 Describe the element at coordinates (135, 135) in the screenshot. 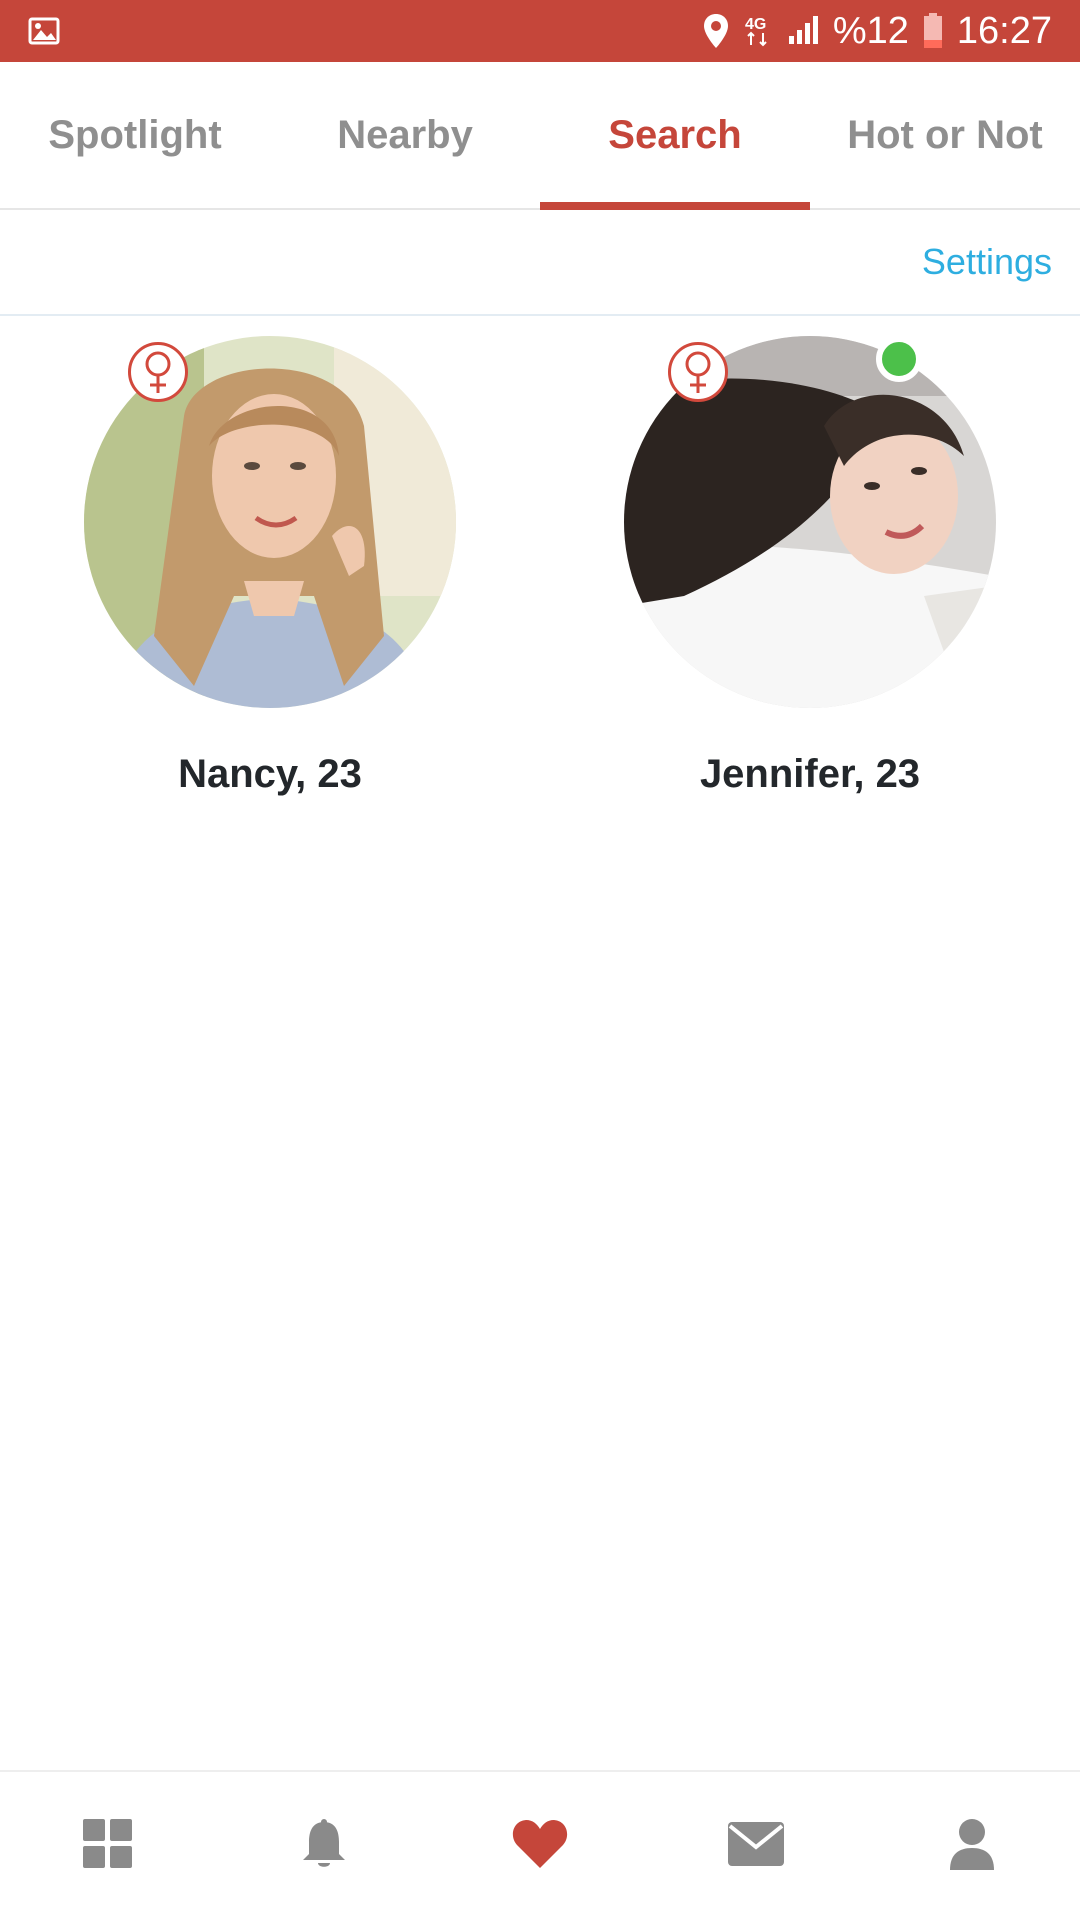

I see `tab-spotlight: Spotlight` at that location.